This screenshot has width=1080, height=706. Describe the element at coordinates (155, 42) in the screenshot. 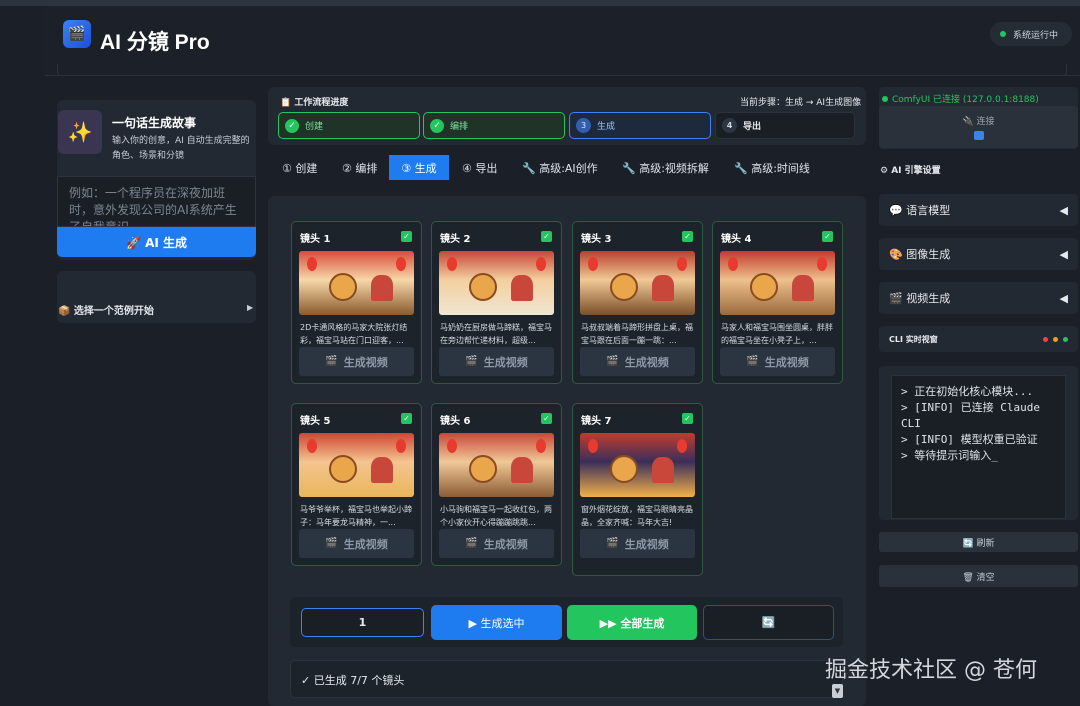

I see `app-title: AI 分镜 Pro` at that location.